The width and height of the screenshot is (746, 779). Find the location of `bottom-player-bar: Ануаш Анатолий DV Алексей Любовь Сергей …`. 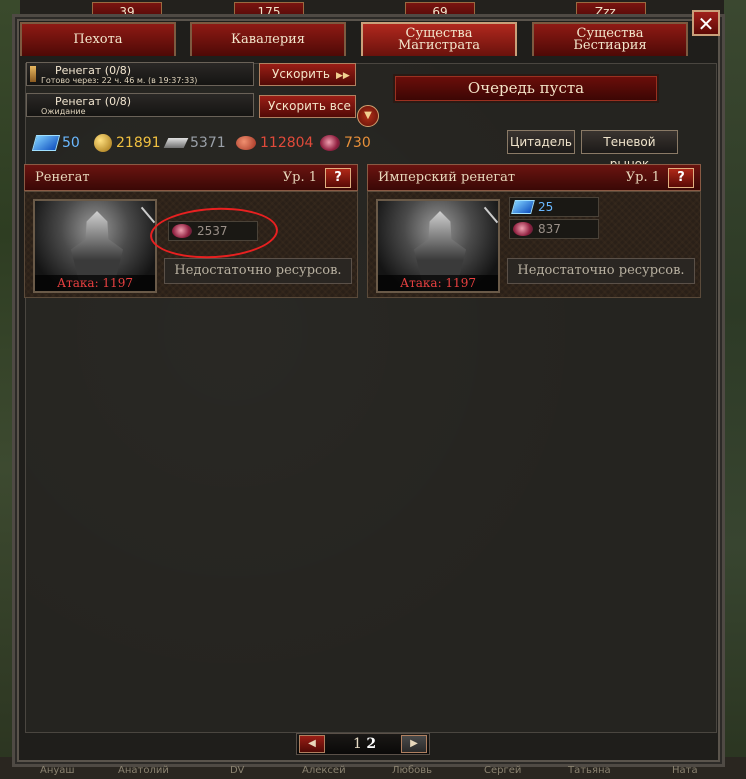

bottom-player-bar: Ануаш Анатолий DV Алексей Любовь Сергей … is located at coordinates (373, 772).